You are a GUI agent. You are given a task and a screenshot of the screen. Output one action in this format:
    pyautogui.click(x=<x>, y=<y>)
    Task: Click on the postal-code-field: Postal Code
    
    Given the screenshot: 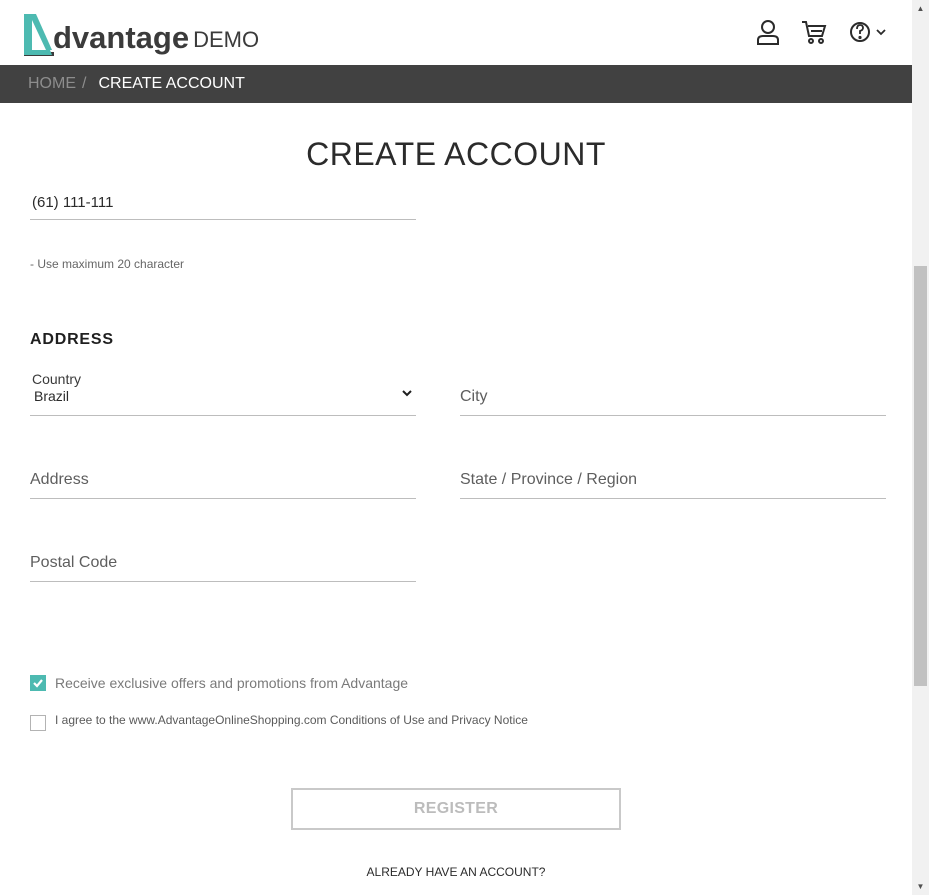 What is the action you would take?
    pyautogui.click(x=223, y=567)
    